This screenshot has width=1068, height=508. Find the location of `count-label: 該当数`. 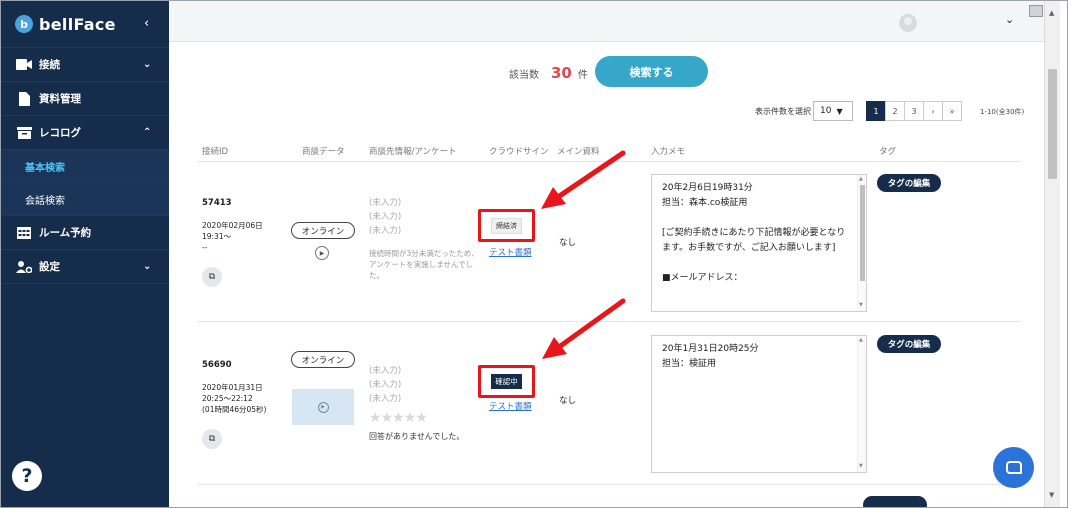

count-label: 該当数 is located at coordinates (524, 75).